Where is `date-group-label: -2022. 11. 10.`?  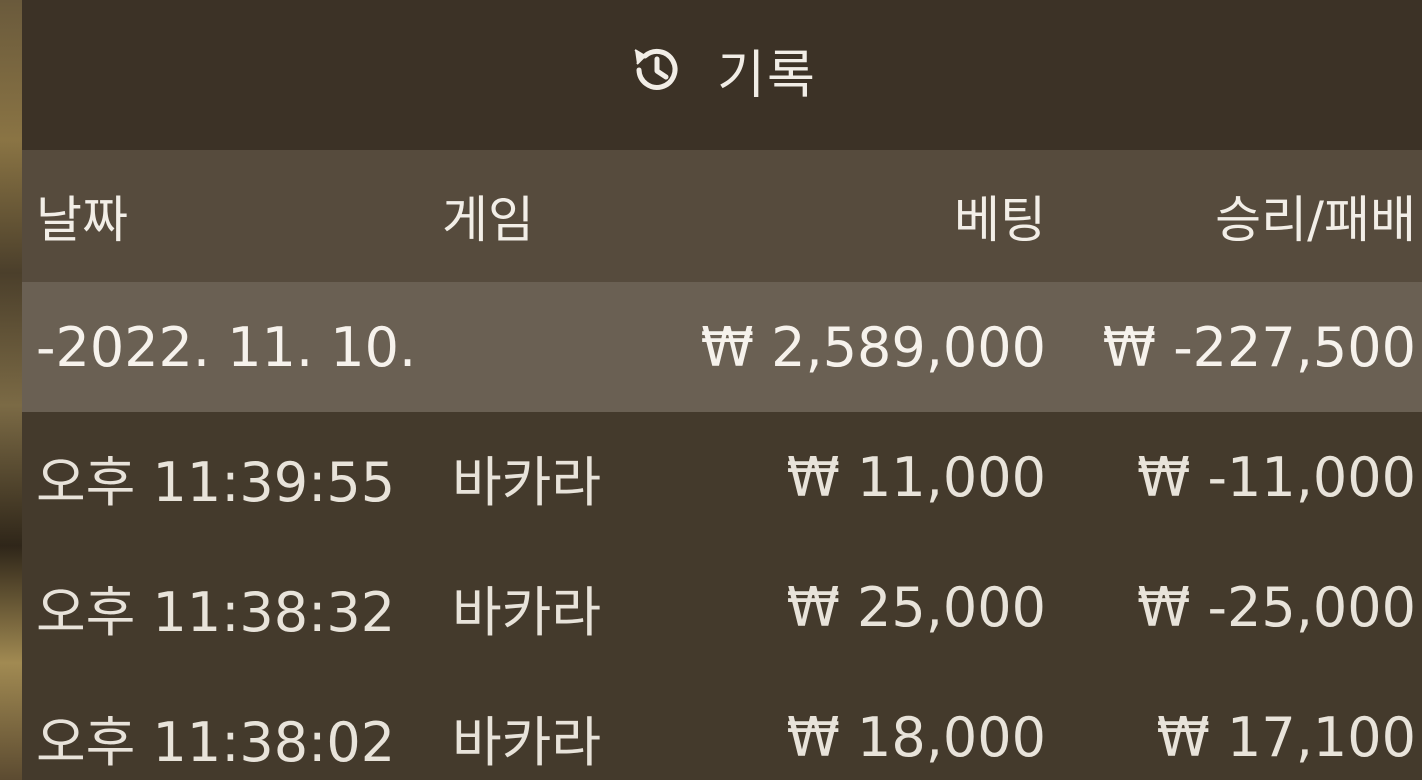 date-group-label: -2022. 11. 10. is located at coordinates (226, 347).